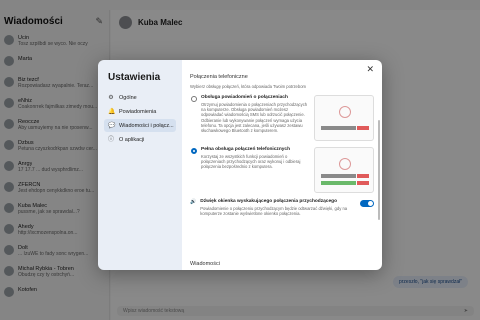 This screenshot has height=320, width=480. I want to click on gear-icon: ⚙, so click(111, 97).